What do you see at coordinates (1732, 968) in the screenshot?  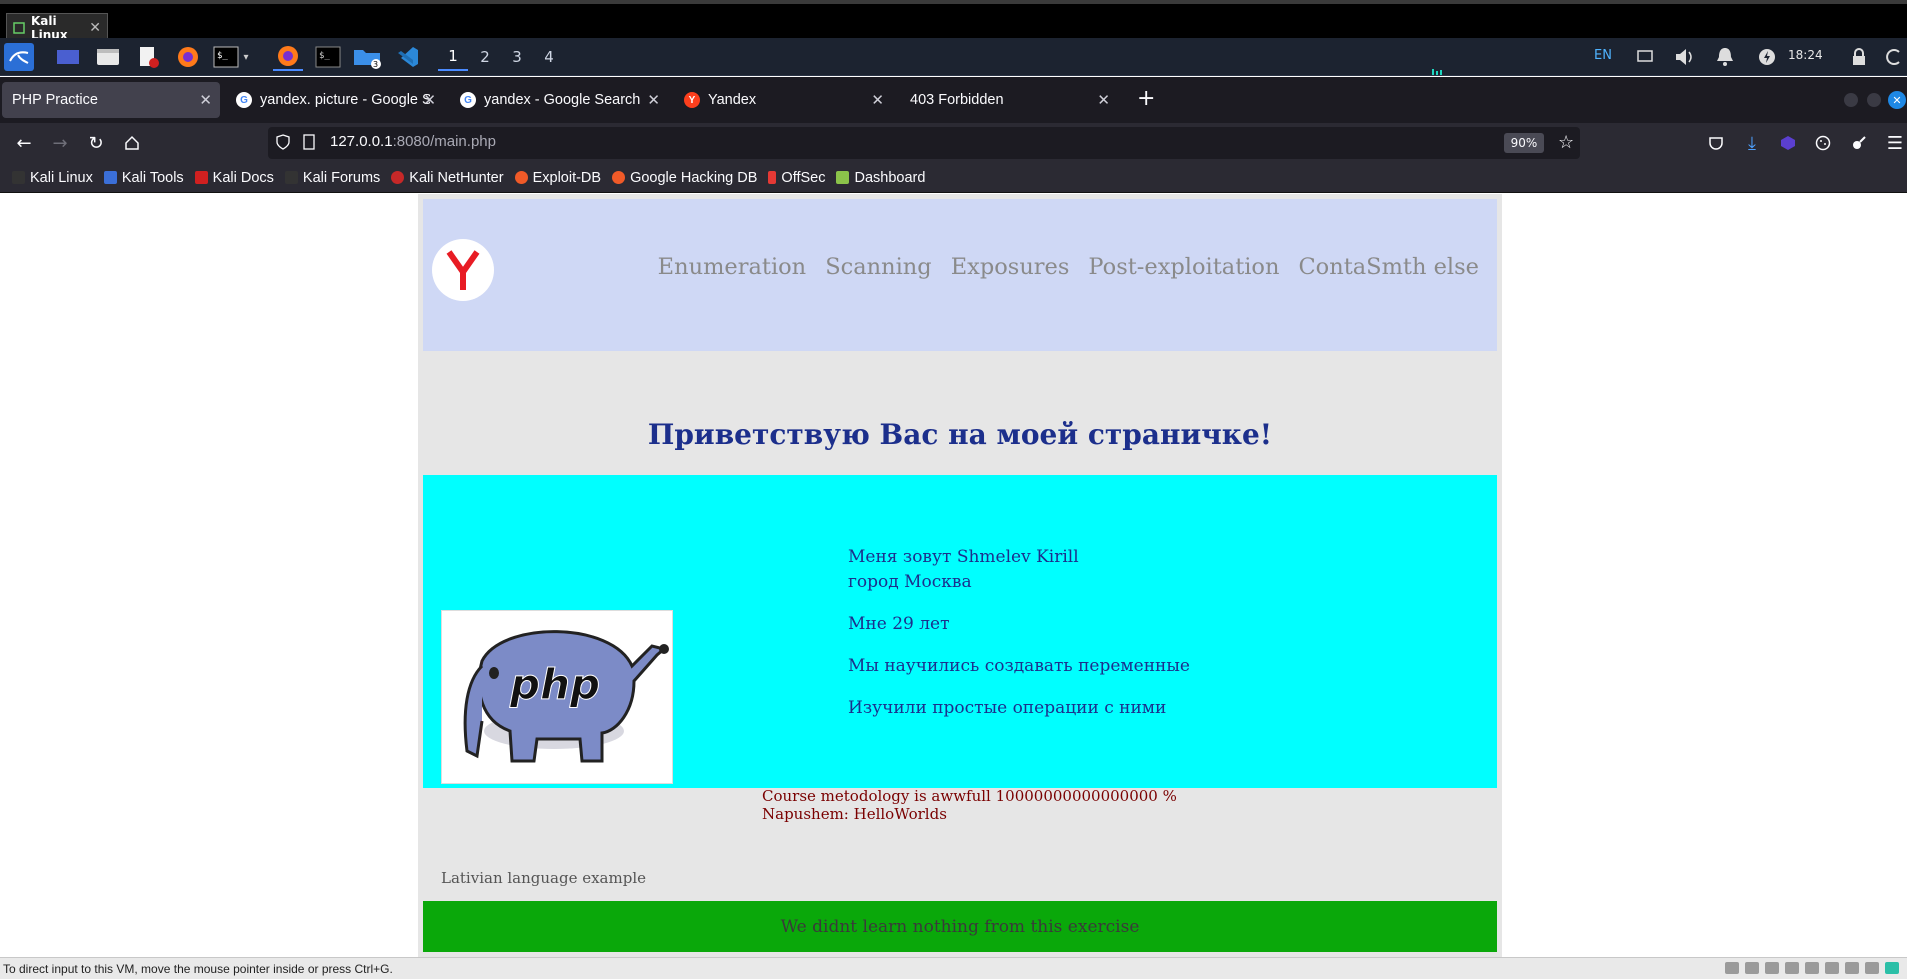 I see `hdd-icon` at bounding box center [1732, 968].